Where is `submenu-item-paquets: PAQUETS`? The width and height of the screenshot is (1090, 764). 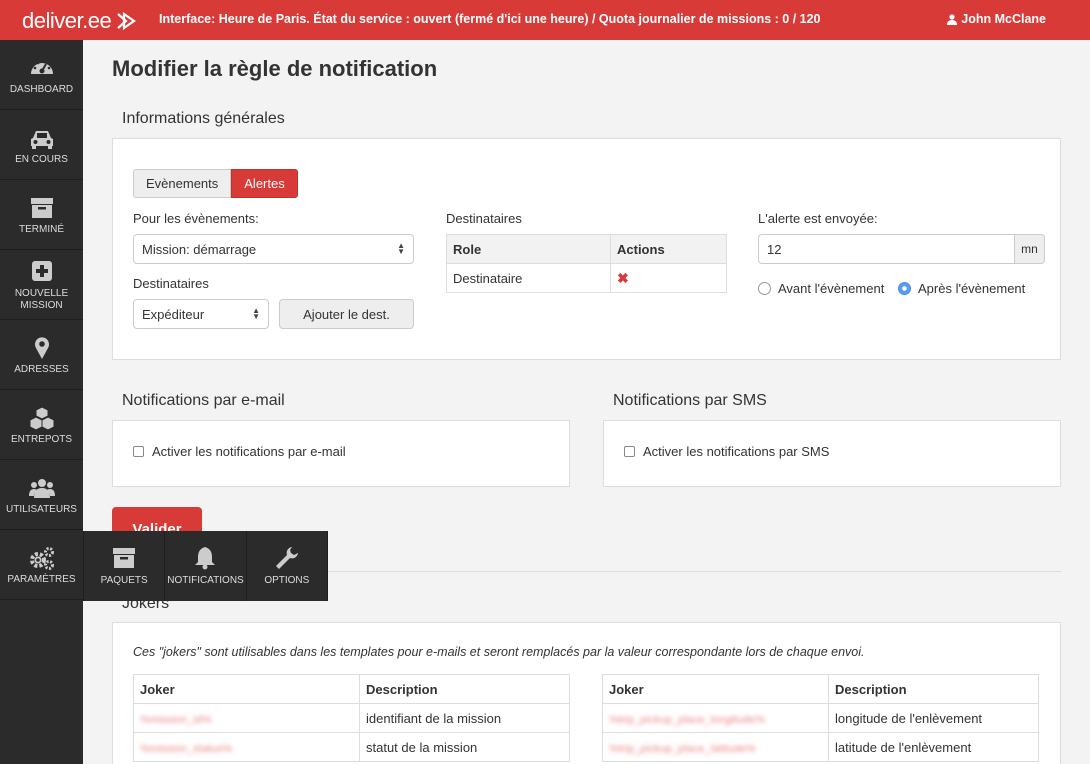 submenu-item-paquets: PAQUETS is located at coordinates (125, 566).